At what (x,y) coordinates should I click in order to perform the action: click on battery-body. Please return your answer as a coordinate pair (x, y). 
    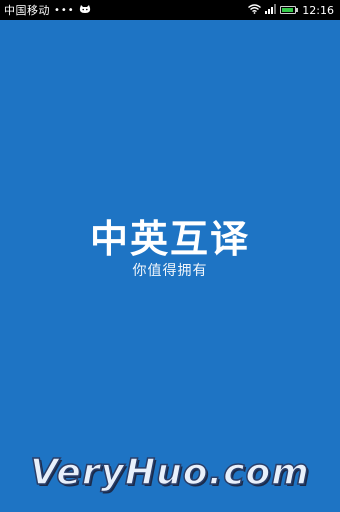
    Looking at the image, I should click on (288, 10).